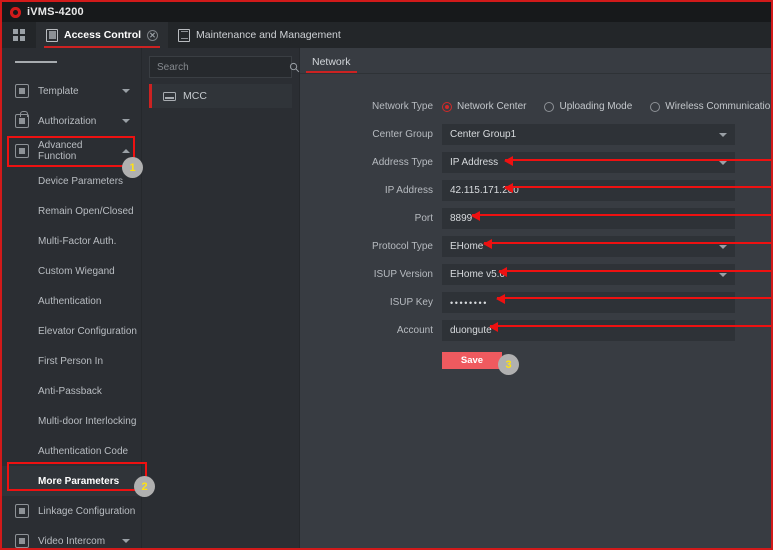 The width and height of the screenshot is (773, 550). What do you see at coordinates (76, 271) in the screenshot?
I see `sidebar-item-custom-wiegand-label: Custom Wiegand` at bounding box center [76, 271].